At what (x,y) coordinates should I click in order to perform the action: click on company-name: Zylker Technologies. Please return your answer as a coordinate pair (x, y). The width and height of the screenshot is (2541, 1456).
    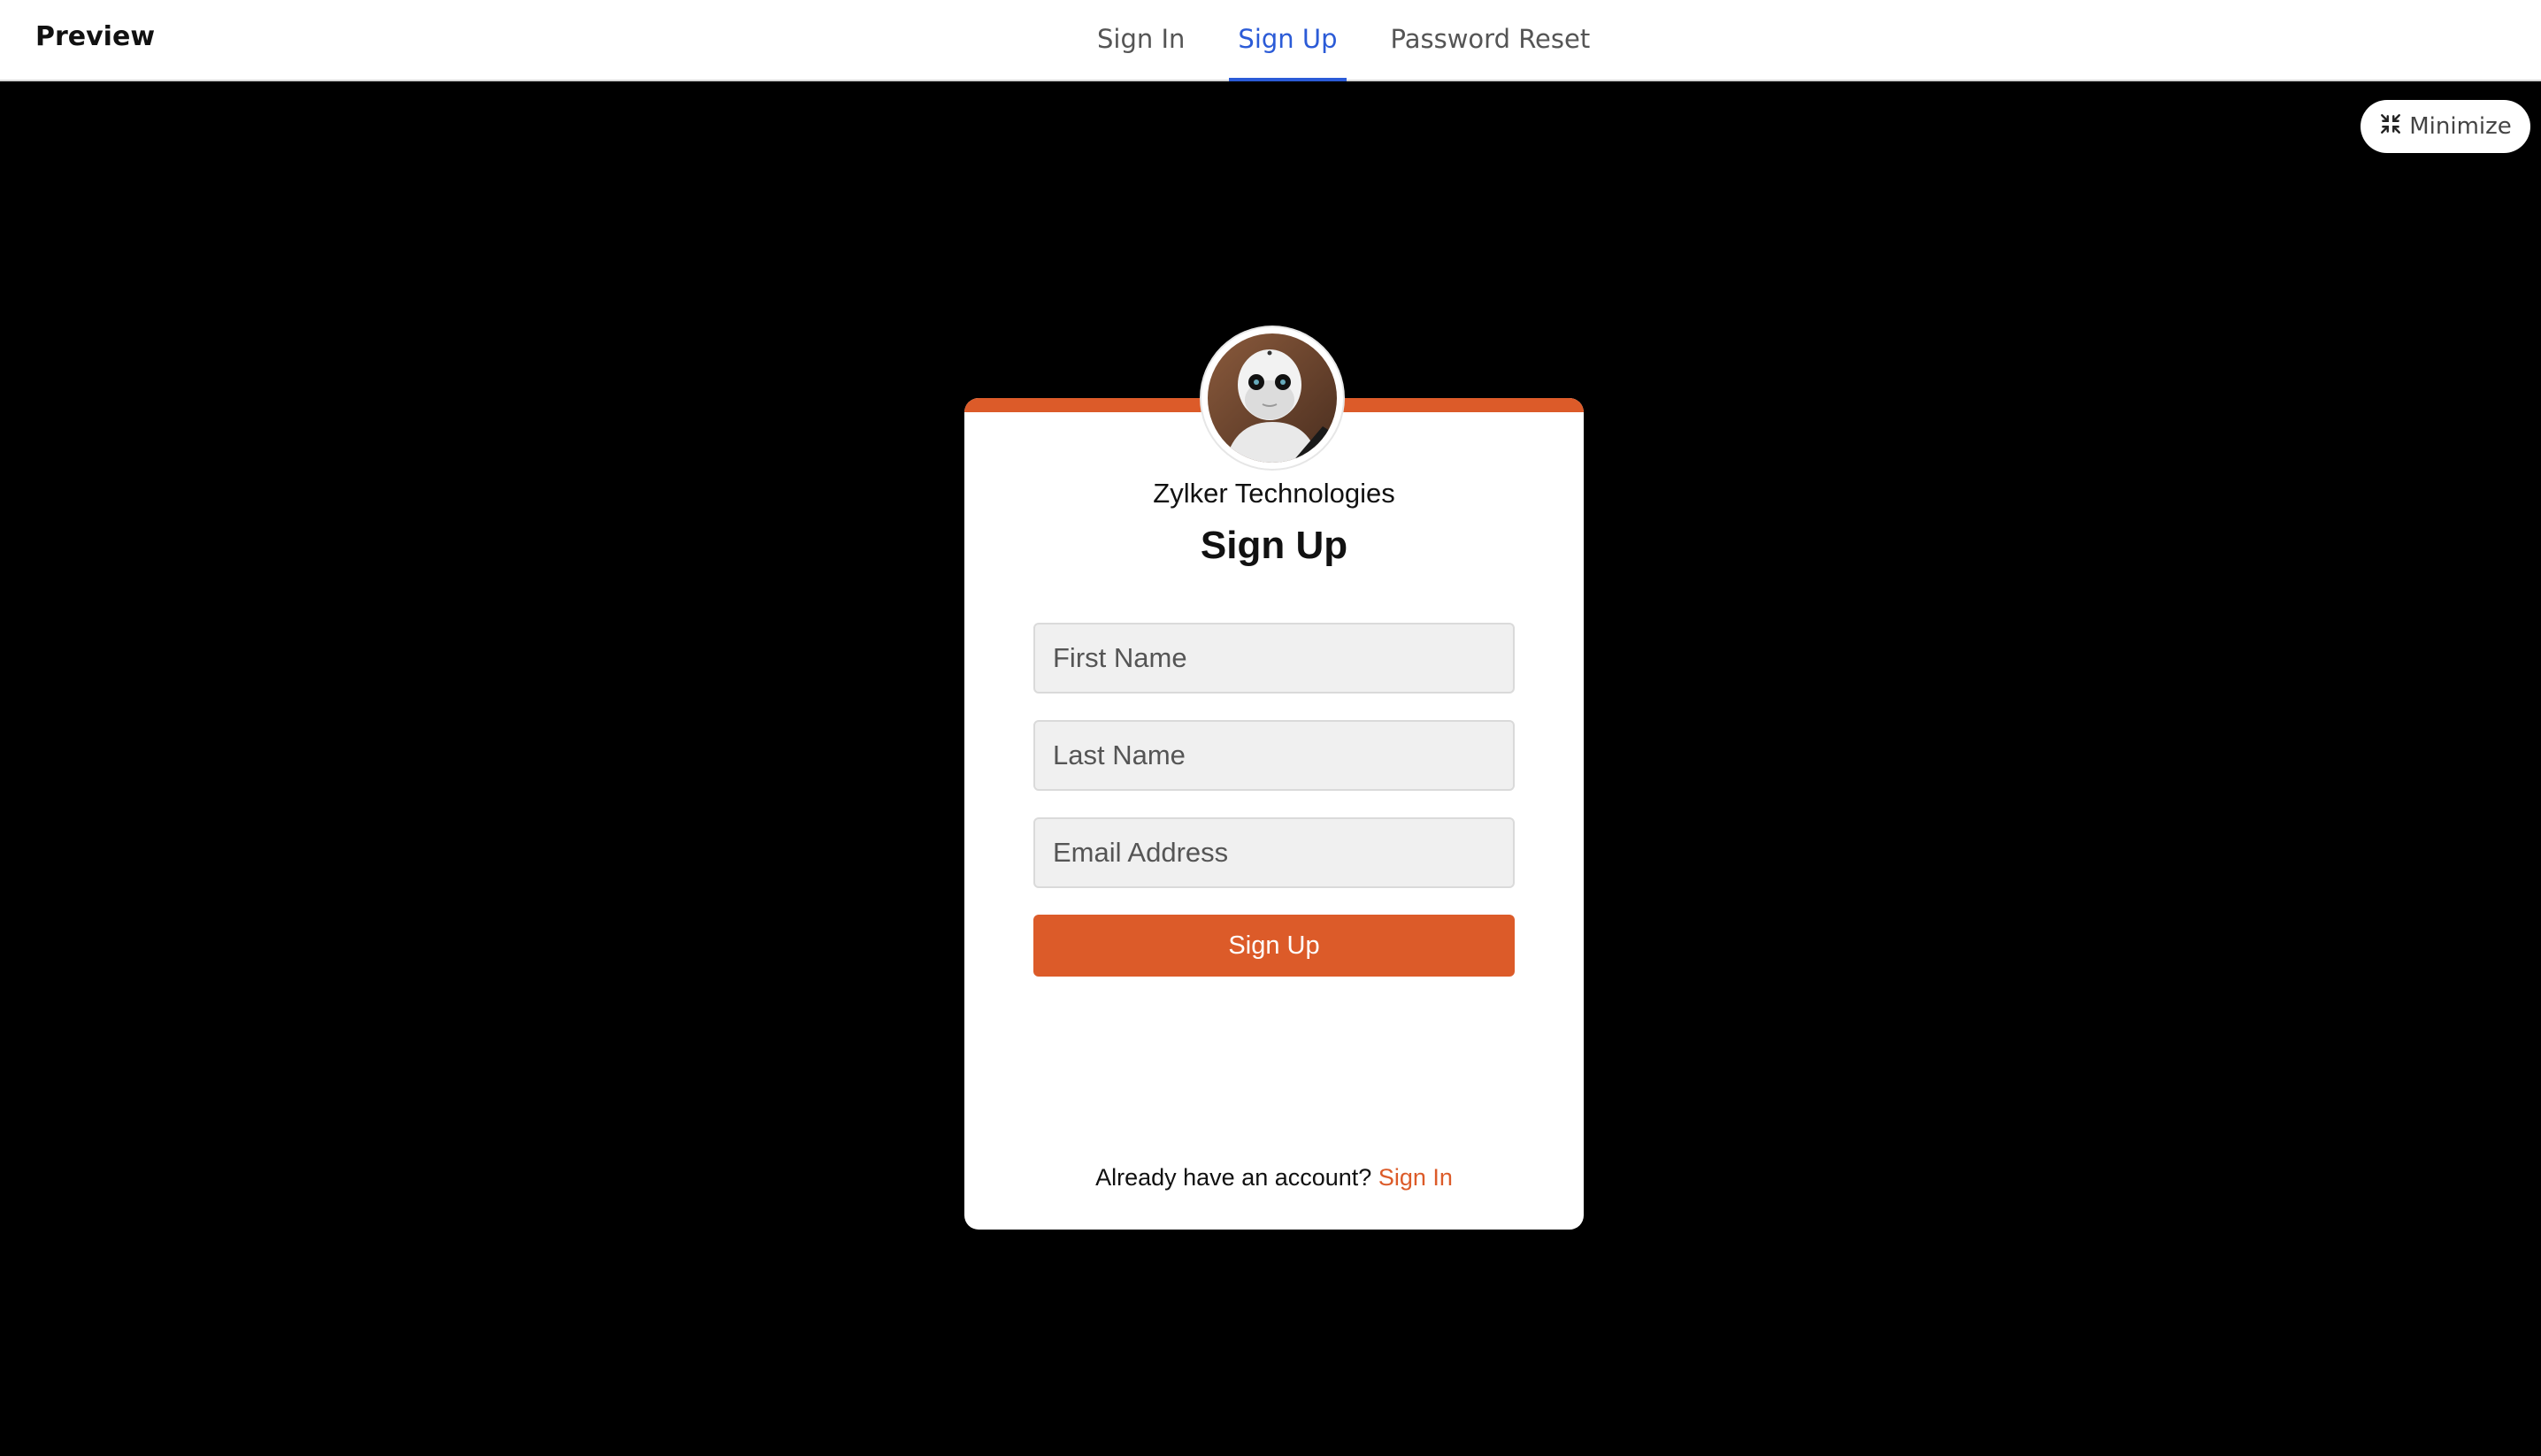
    Looking at the image, I should click on (1274, 493).